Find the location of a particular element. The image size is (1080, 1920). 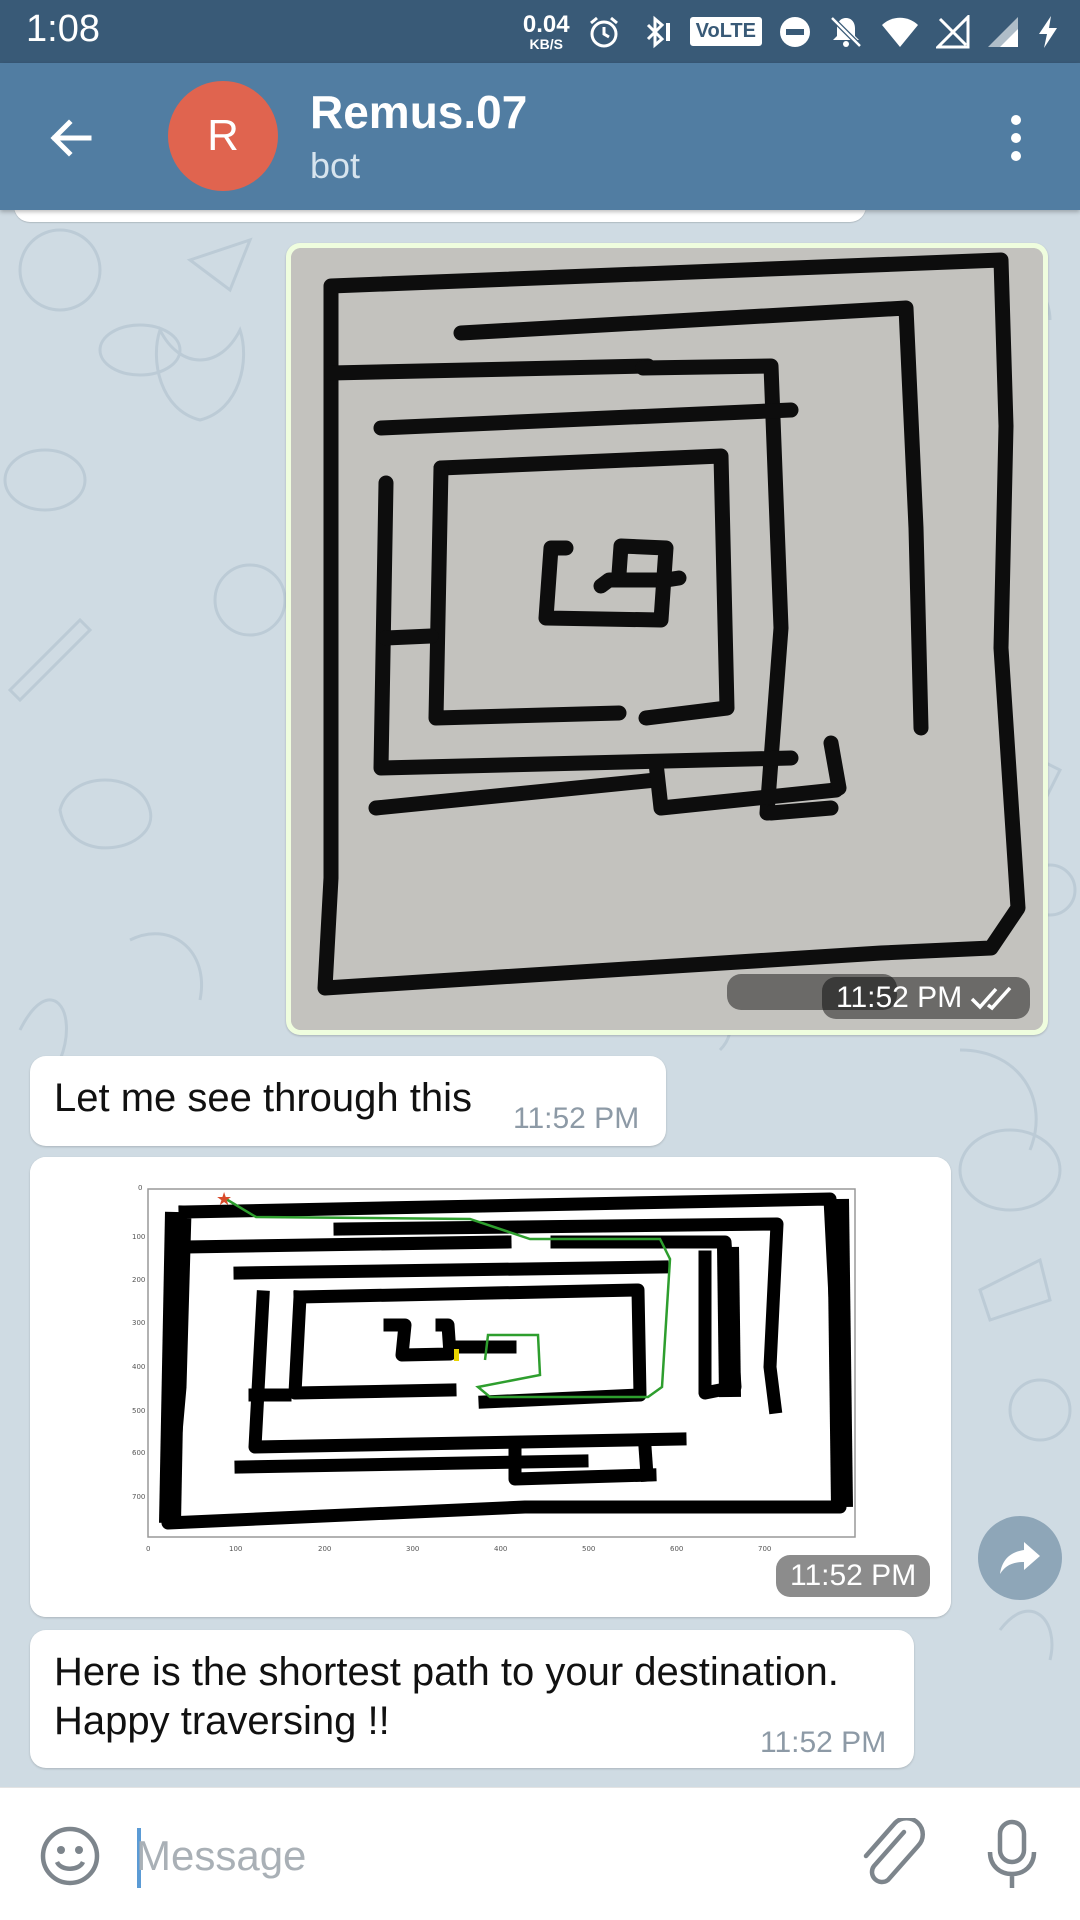

status-bar: 1:08 0.04 KB/S VoLTE is located at coordinates (540, 31).